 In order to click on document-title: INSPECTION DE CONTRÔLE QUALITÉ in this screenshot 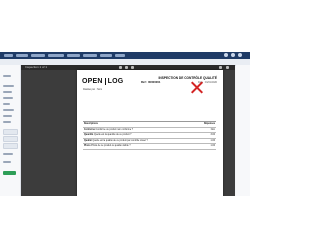, I will do `click(187, 78)`.